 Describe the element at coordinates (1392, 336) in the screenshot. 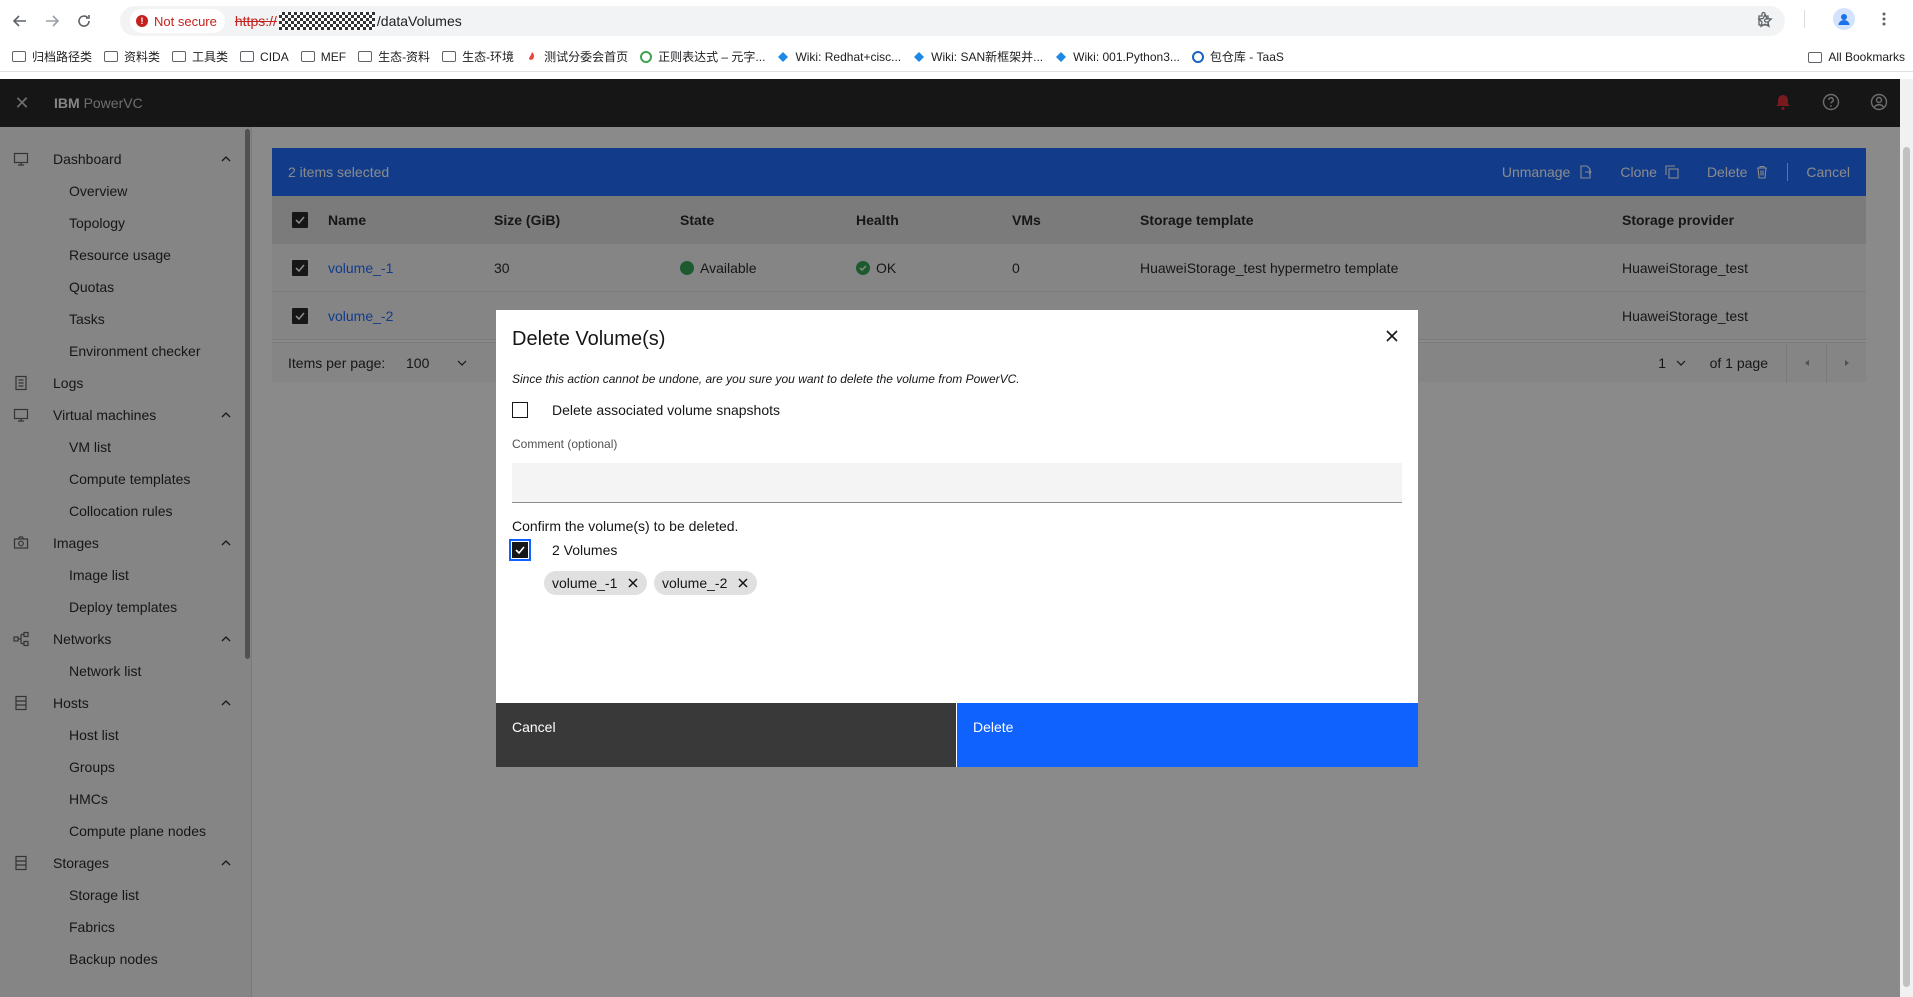

I see `close-icon` at that location.